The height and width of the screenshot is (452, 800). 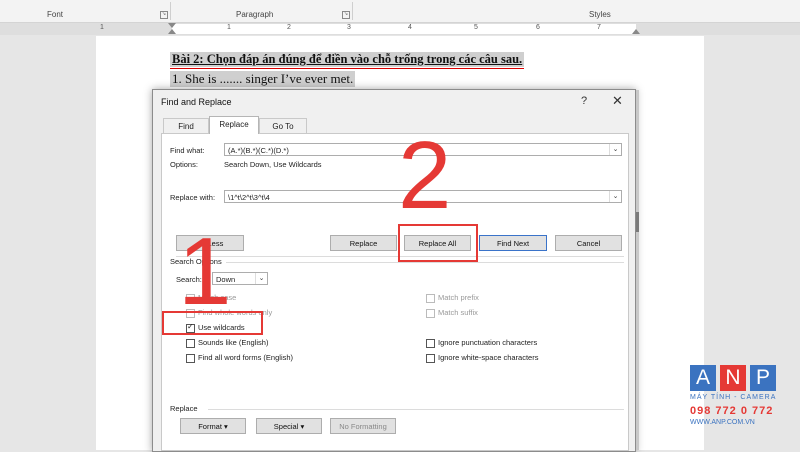 I want to click on cancel-button: Cancel, so click(x=588, y=243).